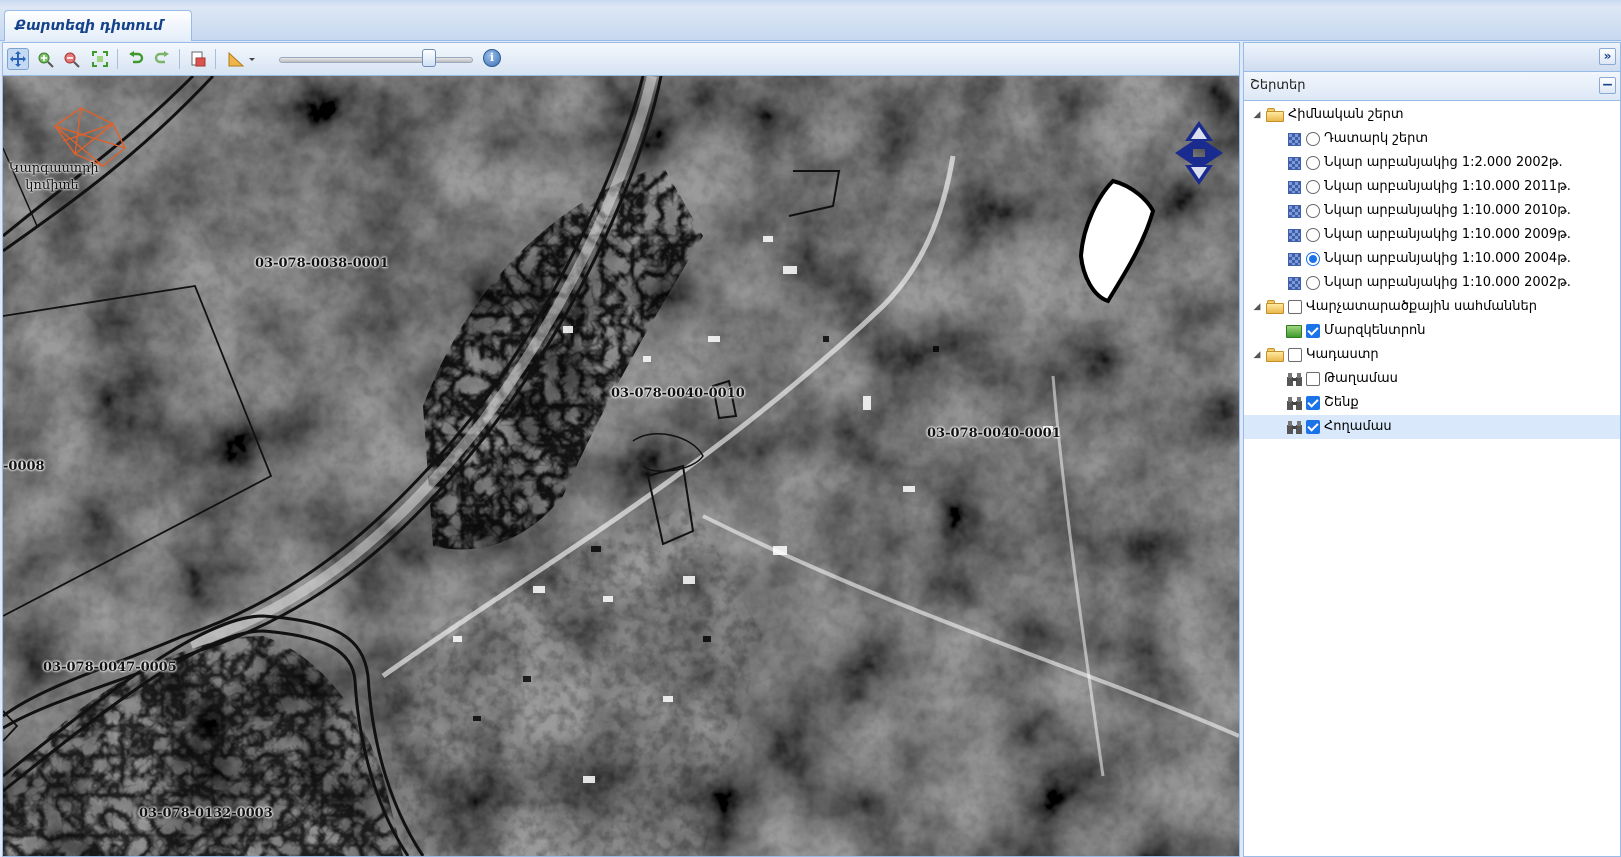 This screenshot has height=857, width=1621. What do you see at coordinates (1607, 56) in the screenshot?
I see `collapse-panel-button: »` at bounding box center [1607, 56].